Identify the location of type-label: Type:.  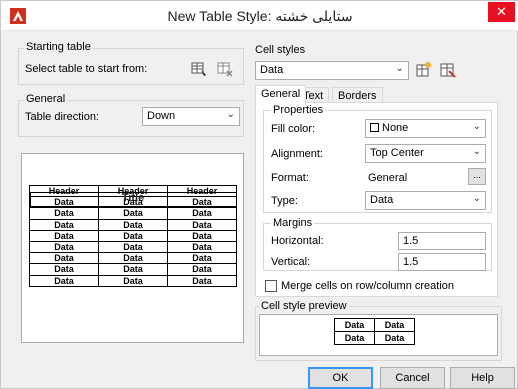
(284, 201).